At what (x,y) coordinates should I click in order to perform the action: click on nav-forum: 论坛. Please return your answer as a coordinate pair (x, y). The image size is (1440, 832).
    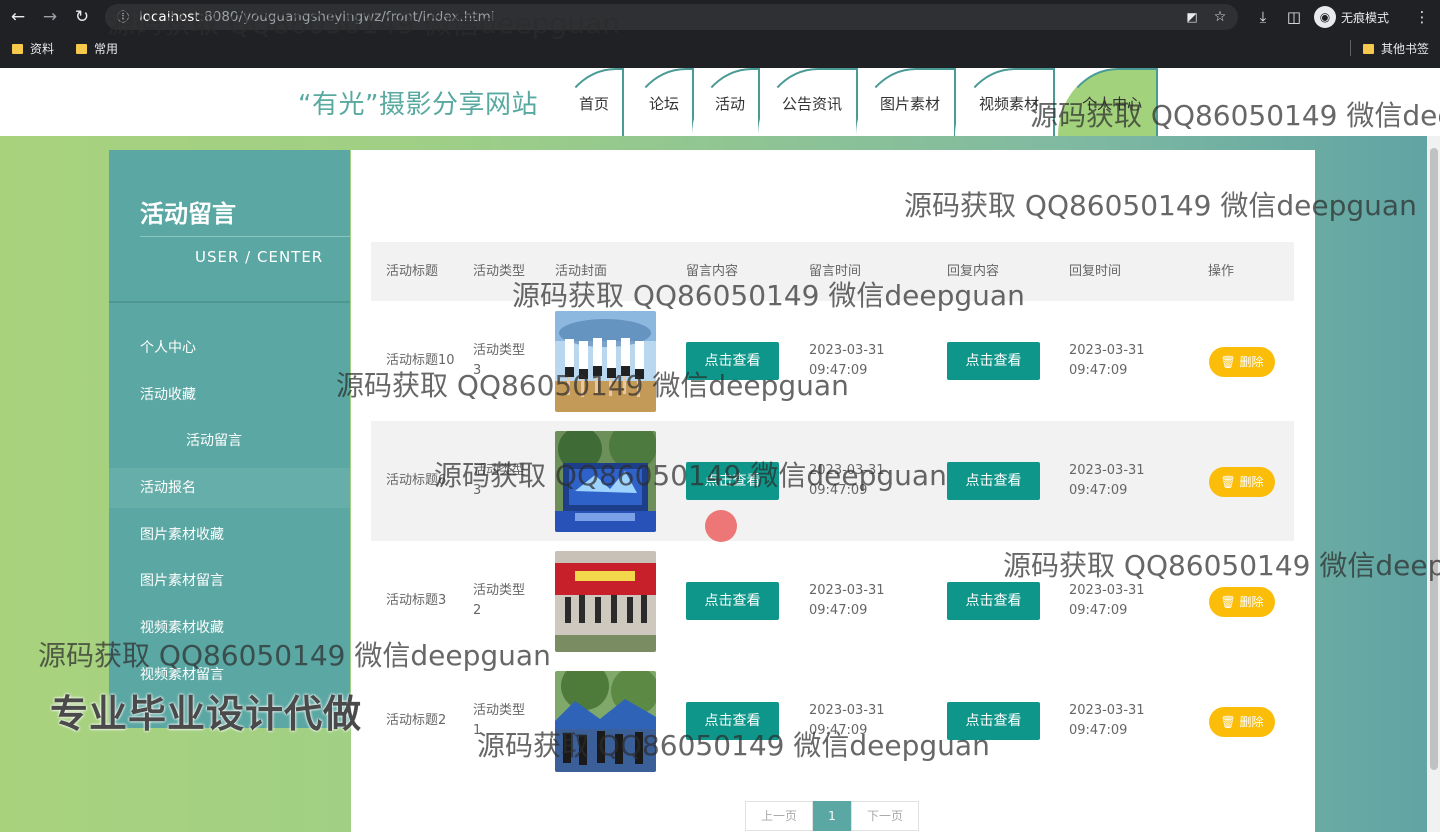
    Looking at the image, I should click on (660, 102).